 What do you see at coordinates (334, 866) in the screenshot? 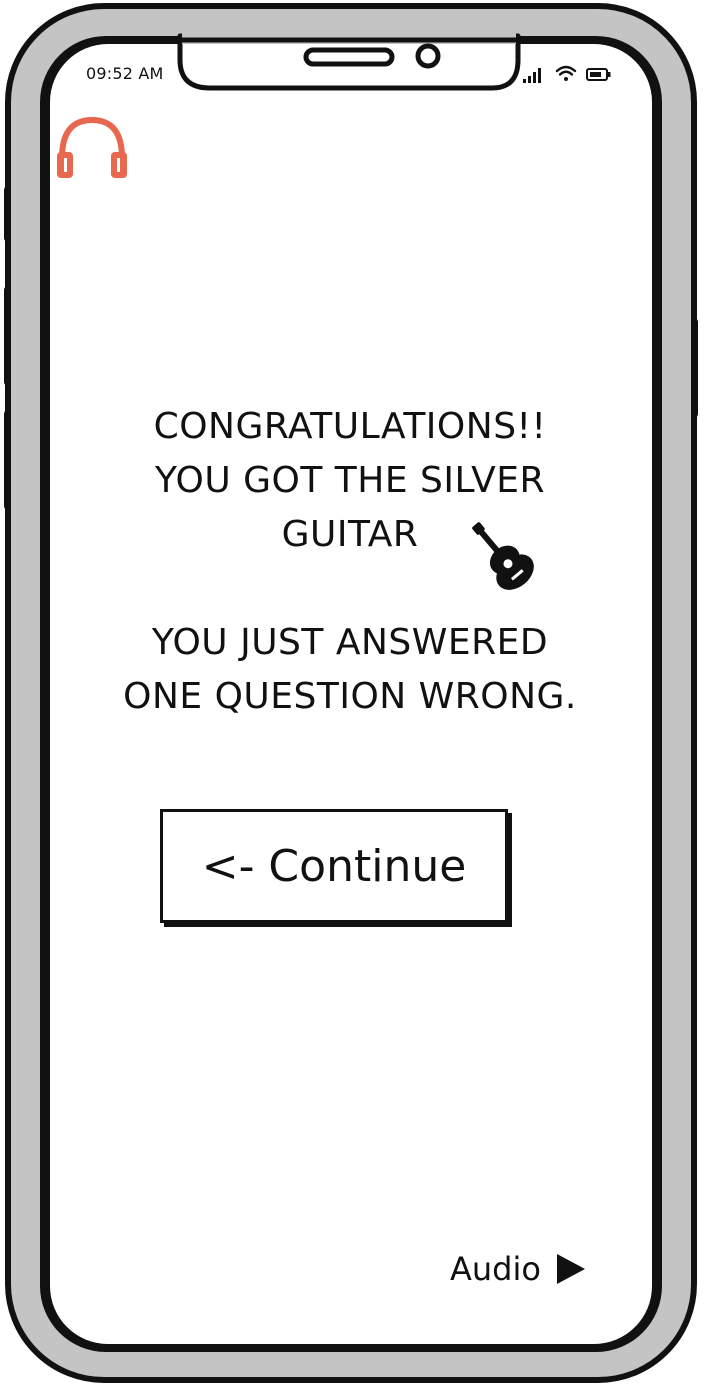
I see `continue-button: <- Continue` at bounding box center [334, 866].